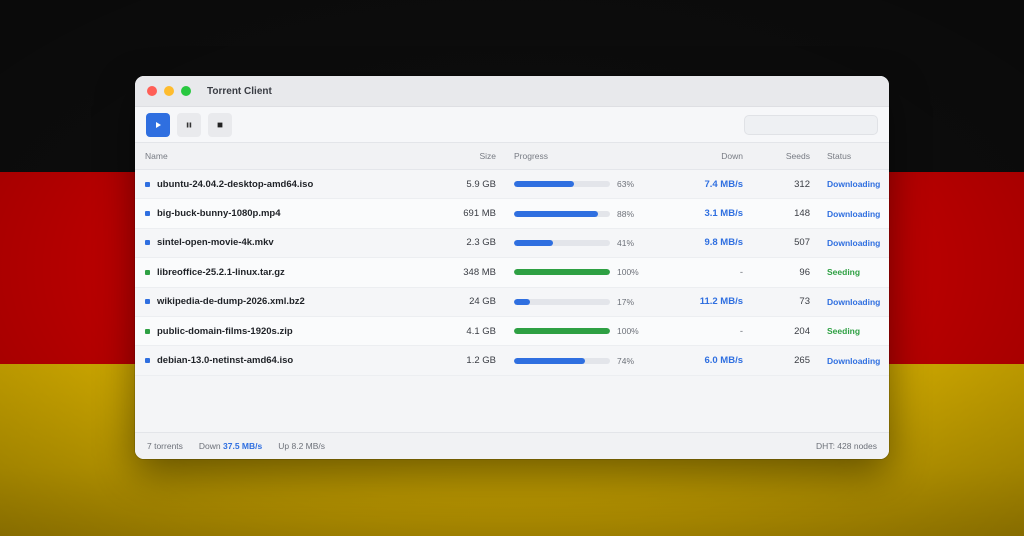 The width and height of the screenshot is (1024, 536). Describe the element at coordinates (239, 91) in the screenshot. I see `window-title: Torrent Client` at that location.